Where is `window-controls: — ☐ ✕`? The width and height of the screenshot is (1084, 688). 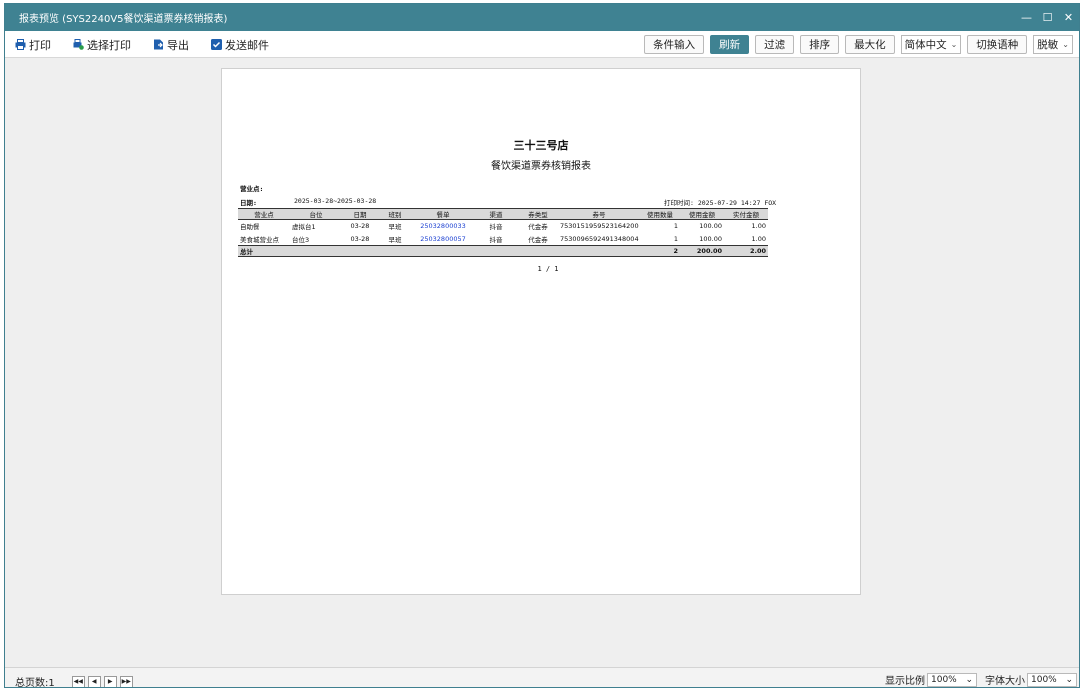
window-controls: — ☐ ✕ is located at coordinates (1047, 17).